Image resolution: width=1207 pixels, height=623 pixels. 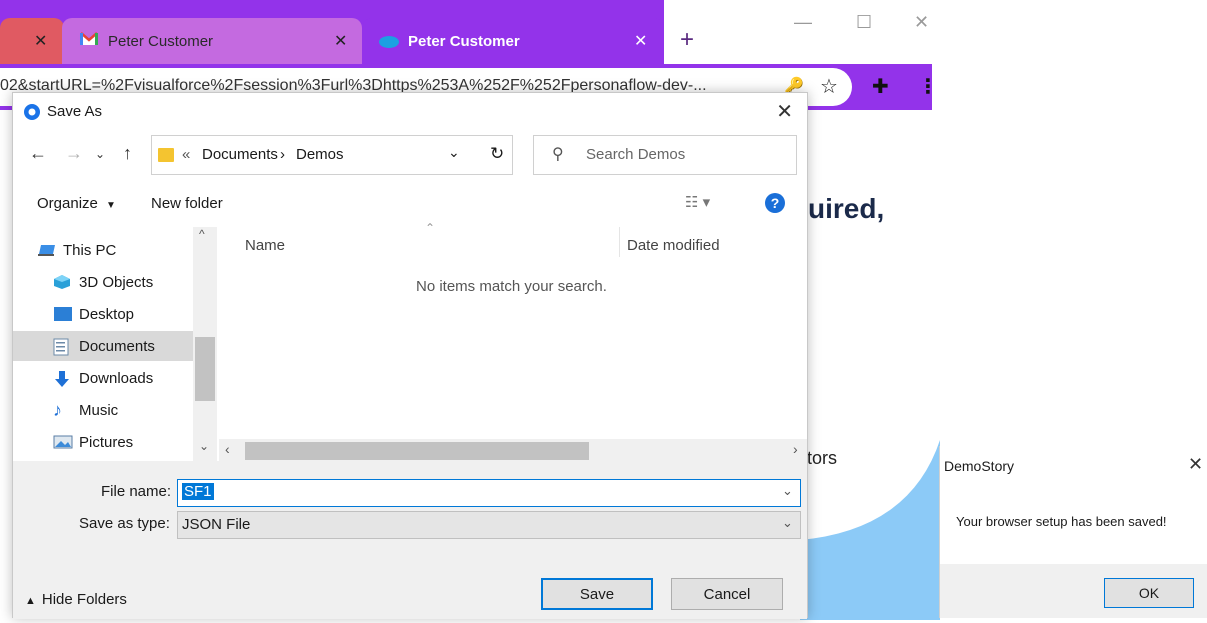 What do you see at coordinates (186, 154) in the screenshot?
I see `breadcrumb-overflow: «` at bounding box center [186, 154].